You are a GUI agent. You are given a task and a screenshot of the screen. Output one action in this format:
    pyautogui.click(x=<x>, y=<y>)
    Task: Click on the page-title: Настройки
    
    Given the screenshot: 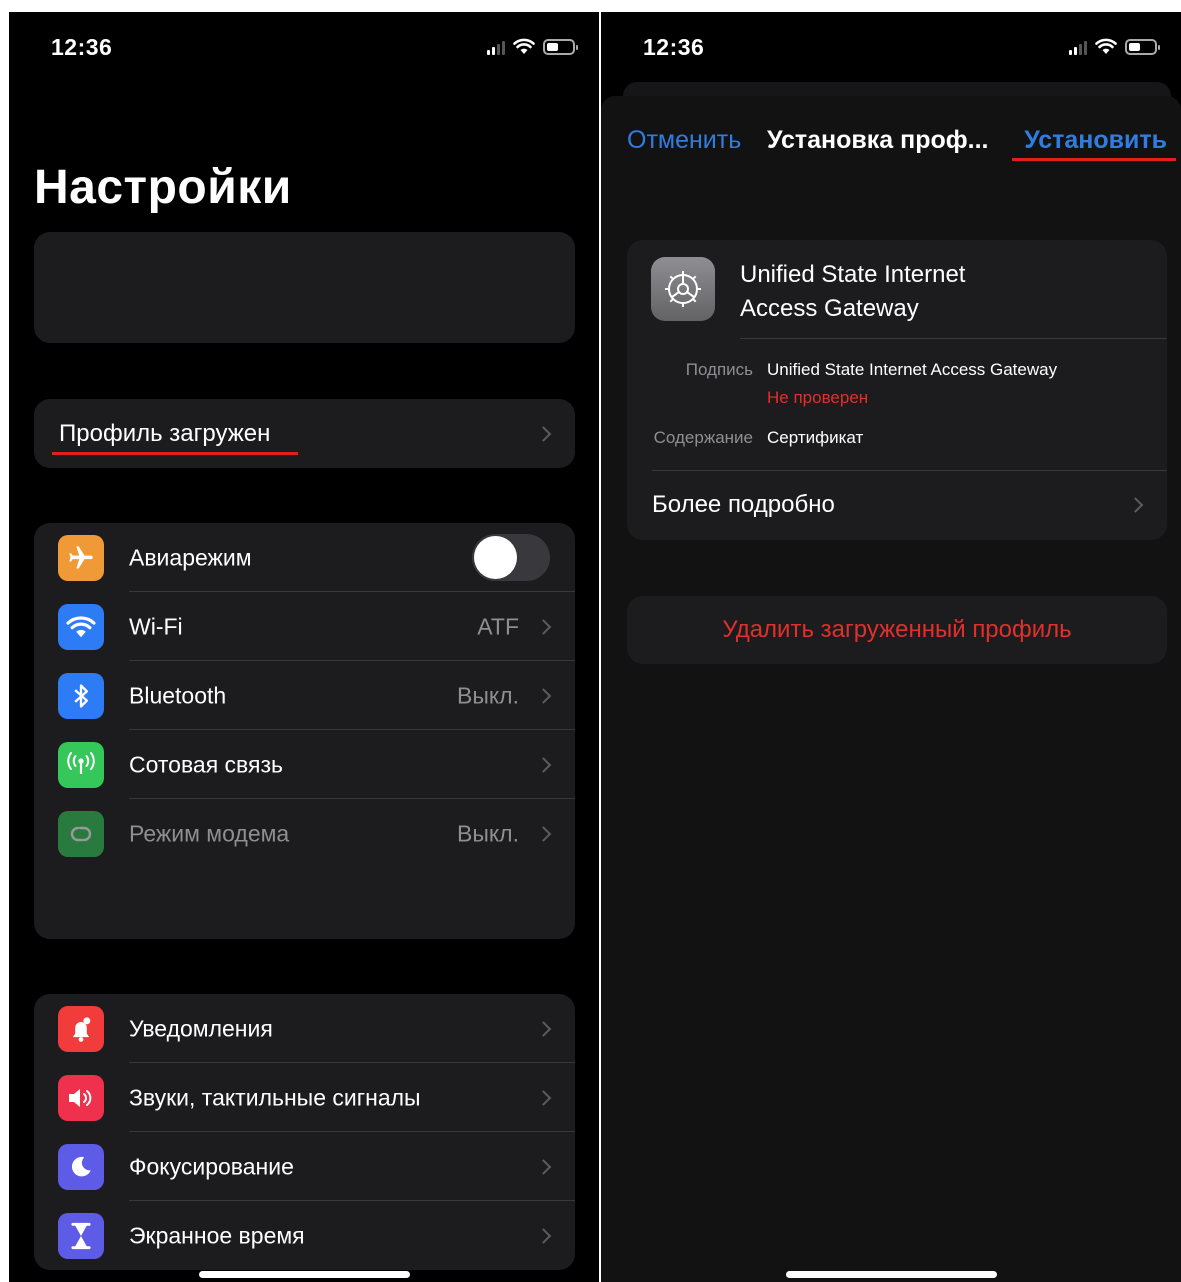 What is the action you would take?
    pyautogui.click(x=163, y=187)
    